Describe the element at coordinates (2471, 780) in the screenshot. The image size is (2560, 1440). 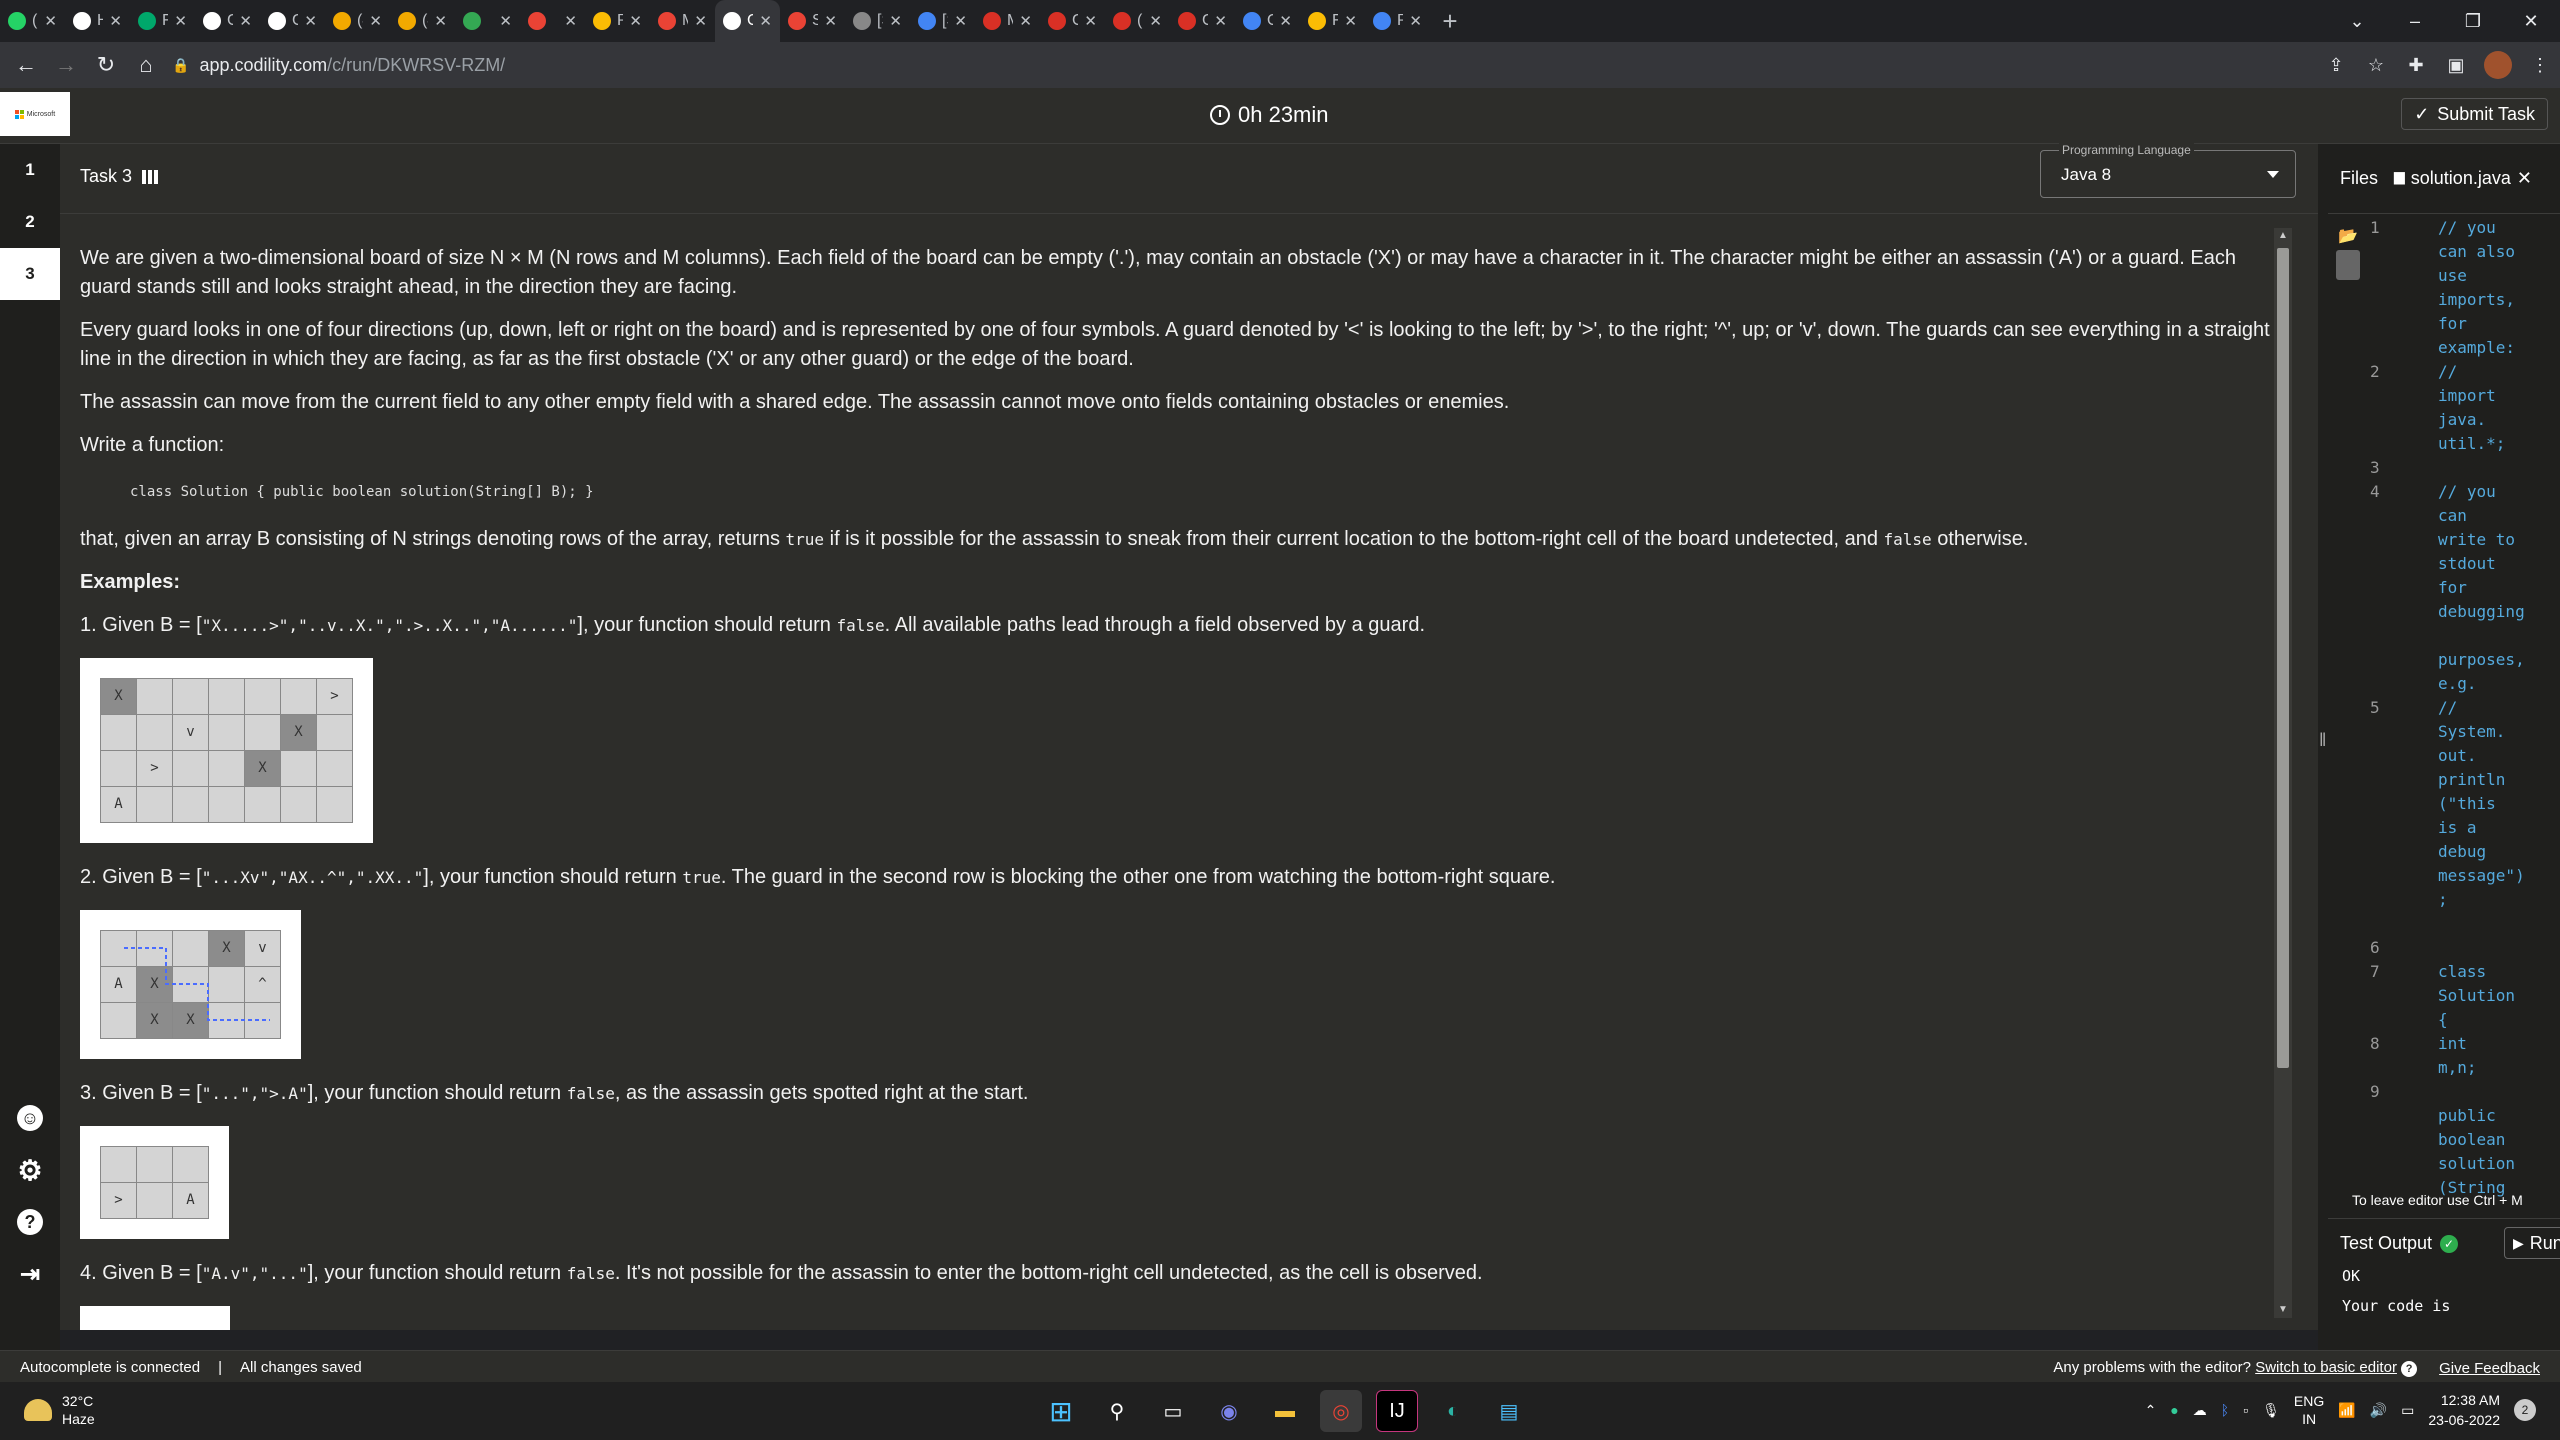
I see `code-line: println` at that location.